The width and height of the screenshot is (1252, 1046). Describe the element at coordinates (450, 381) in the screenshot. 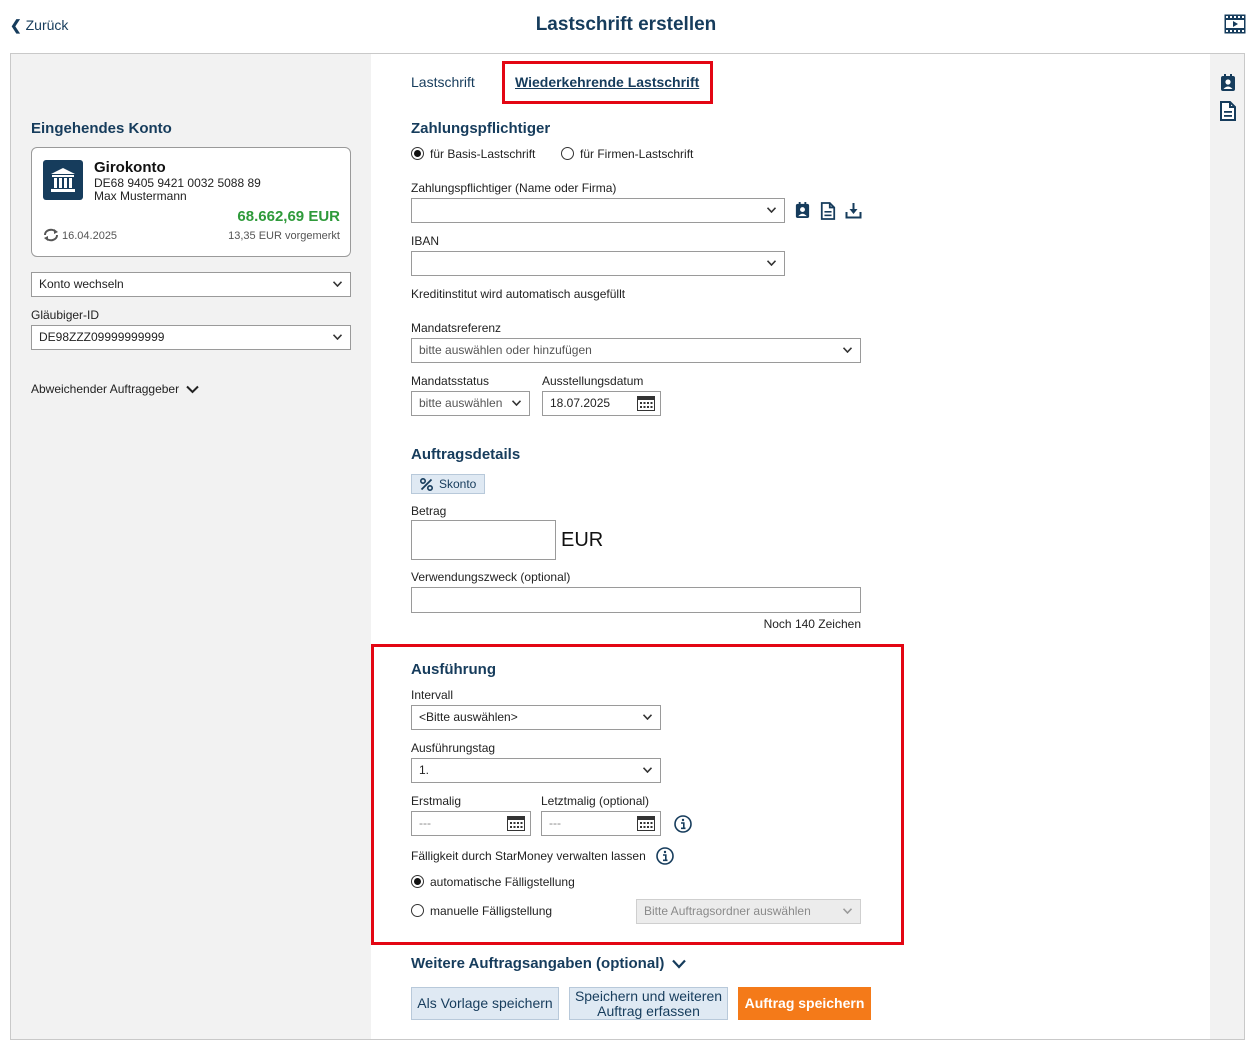

I see `mandate-status-label: Mandatsstatus` at that location.